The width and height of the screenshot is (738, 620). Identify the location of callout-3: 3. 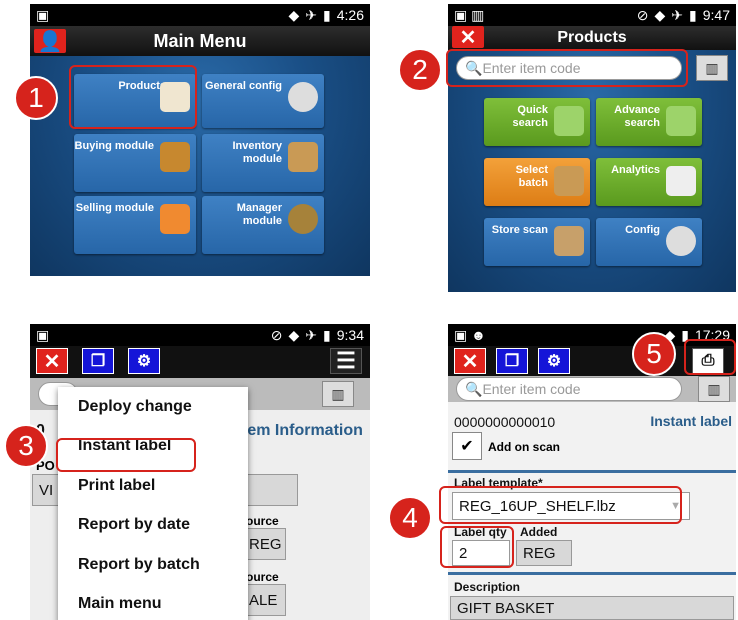
(26, 446).